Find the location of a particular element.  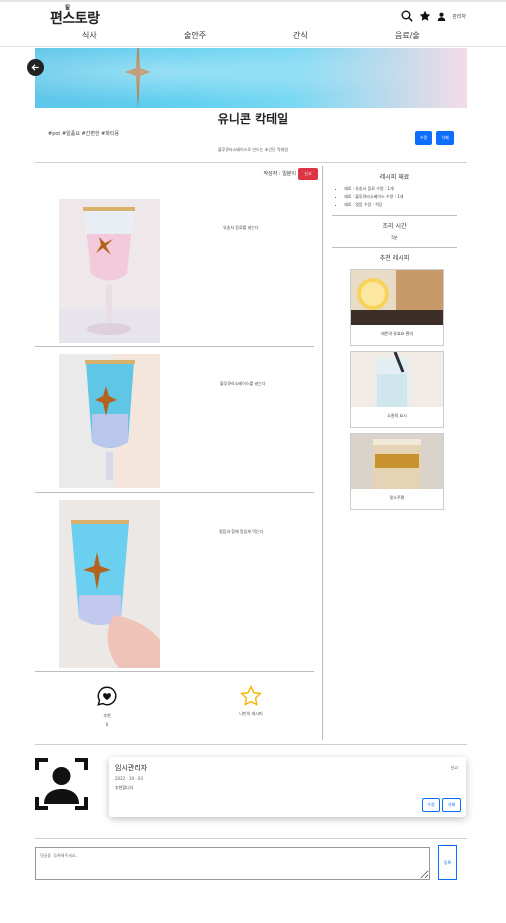

recipe-author: 작성자 : 일분이 is located at coordinates (279, 174).